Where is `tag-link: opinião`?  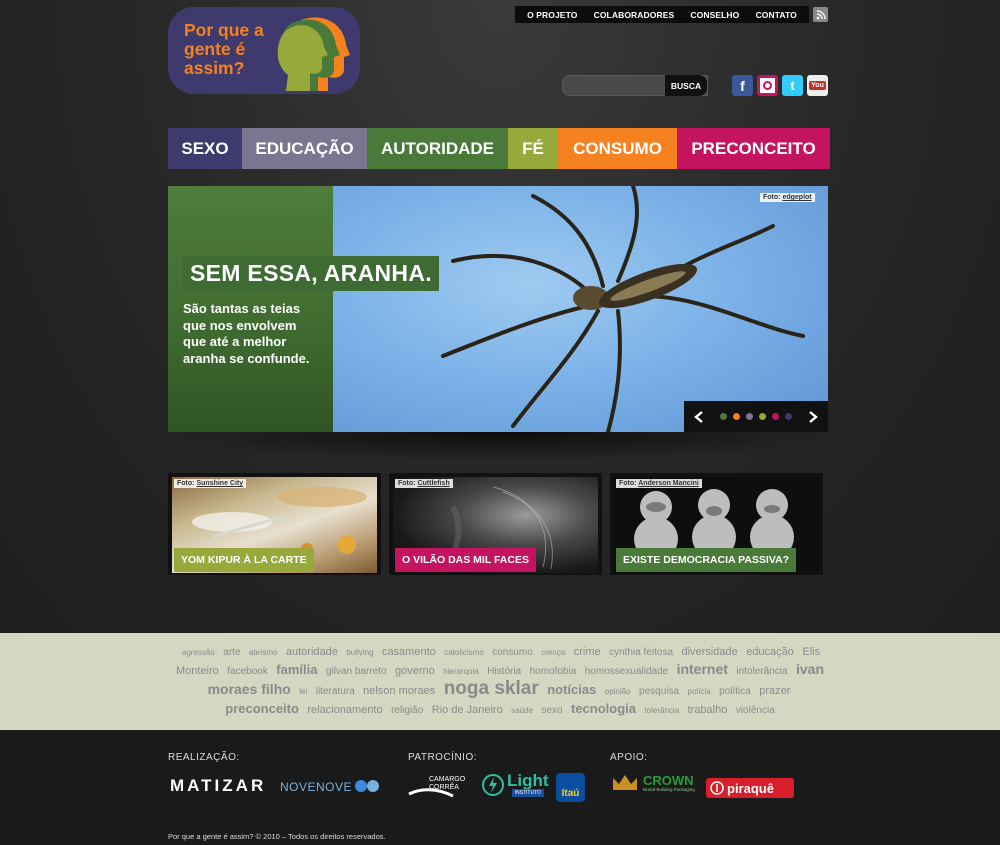 tag-link: opinião is located at coordinates (618, 691).